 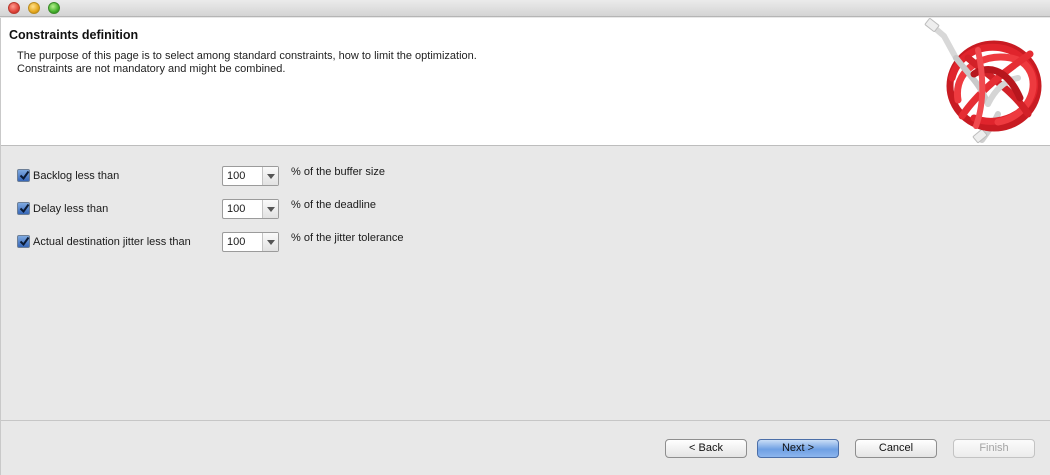 What do you see at coordinates (338, 172) in the screenshot?
I see `backlog-suffix: % of the buffer size` at bounding box center [338, 172].